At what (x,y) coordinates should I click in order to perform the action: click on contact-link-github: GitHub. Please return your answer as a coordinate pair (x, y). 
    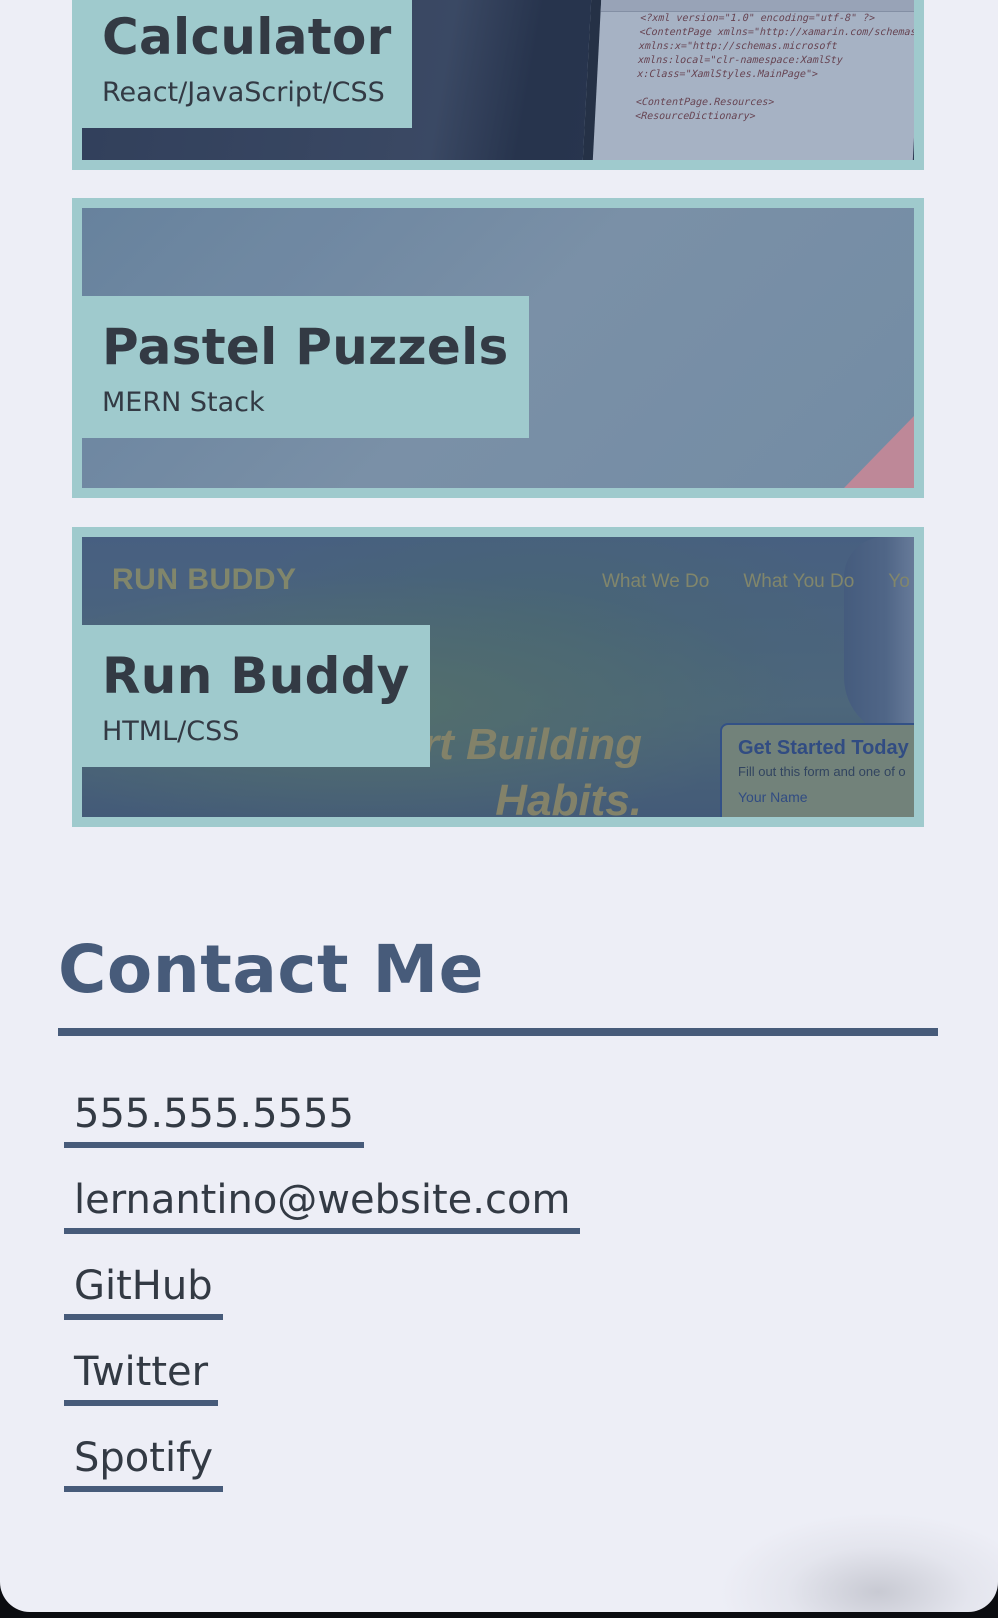
    Looking at the image, I should click on (143, 1289).